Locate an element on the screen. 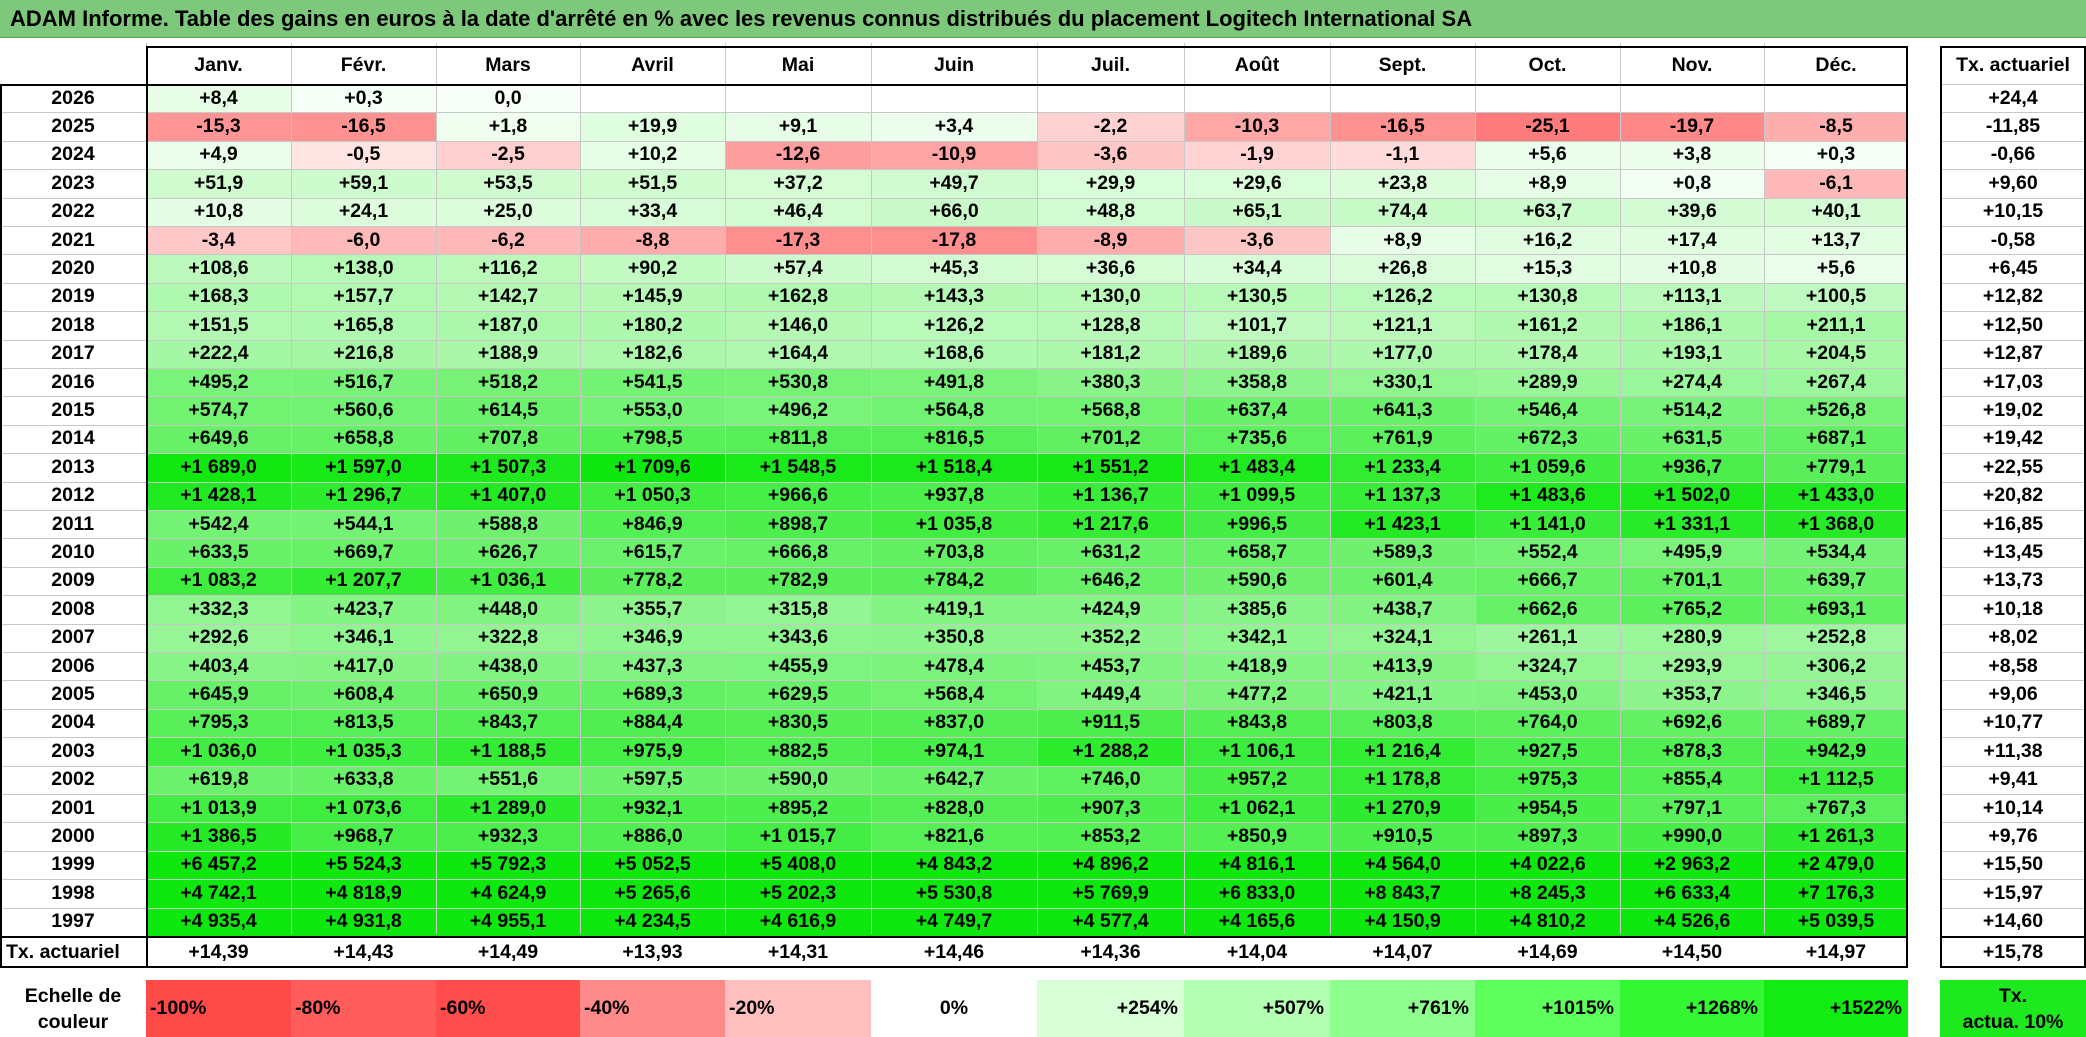 This screenshot has height=1037, width=2086. table-cell: +942,9 is located at coordinates (1836, 751).